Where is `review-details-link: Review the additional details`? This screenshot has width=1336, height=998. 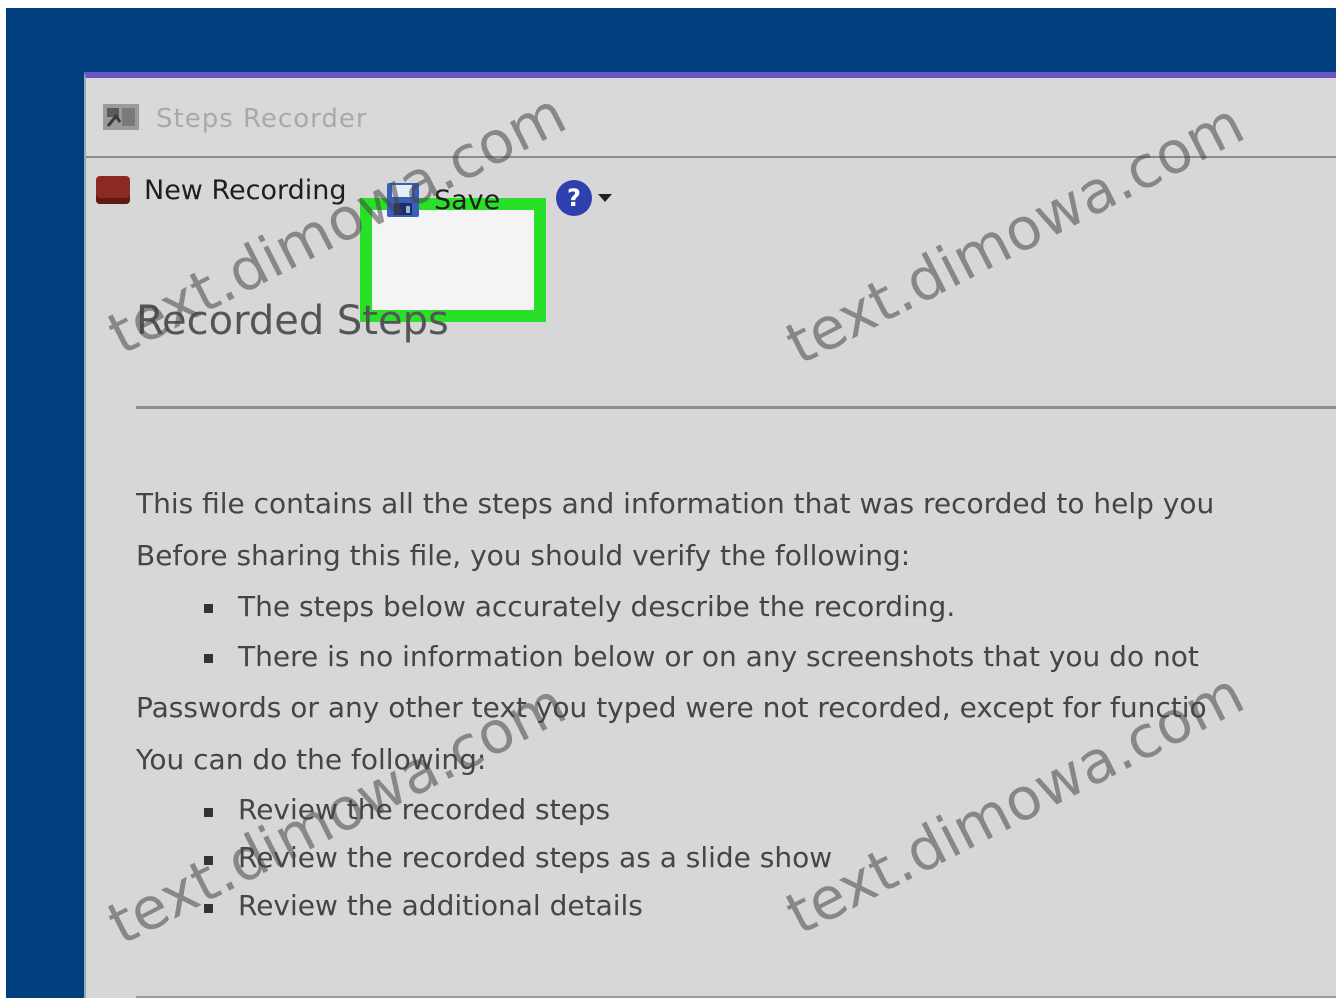
review-details-link: Review the additional details is located at coordinates (770, 906).